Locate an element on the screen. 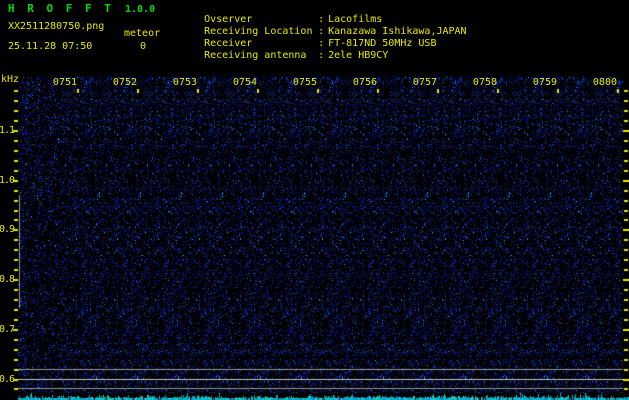  freq-label: 0.6 is located at coordinates (7, 379).